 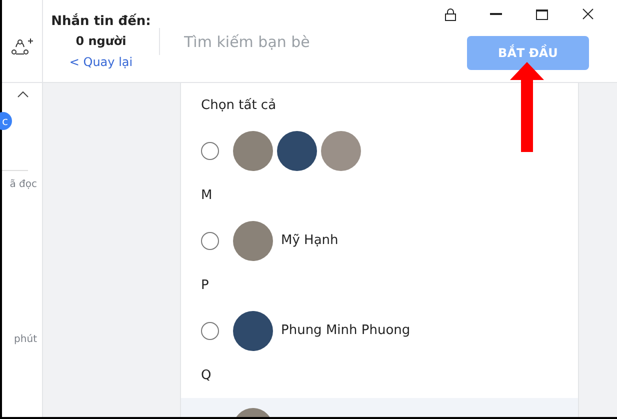 I want to click on chevron-up-icon, so click(x=23, y=94).